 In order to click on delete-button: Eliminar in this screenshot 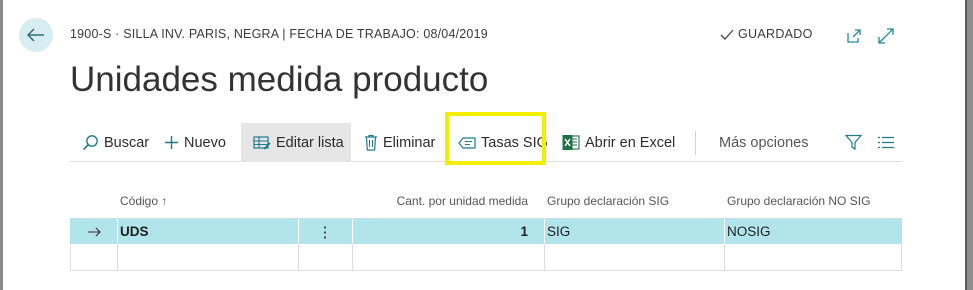, I will do `click(399, 142)`.